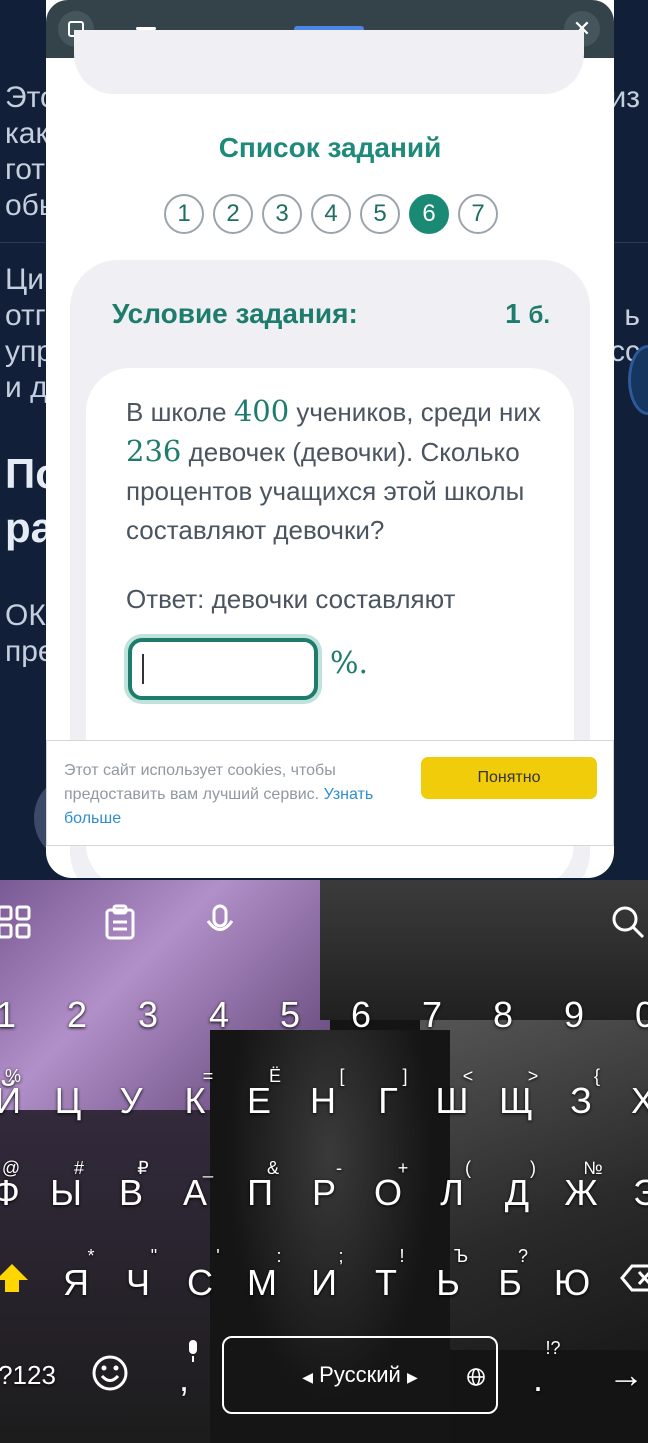 Image resolution: width=648 pixels, height=1443 pixels. I want to click on text-caret, so click(143, 669).